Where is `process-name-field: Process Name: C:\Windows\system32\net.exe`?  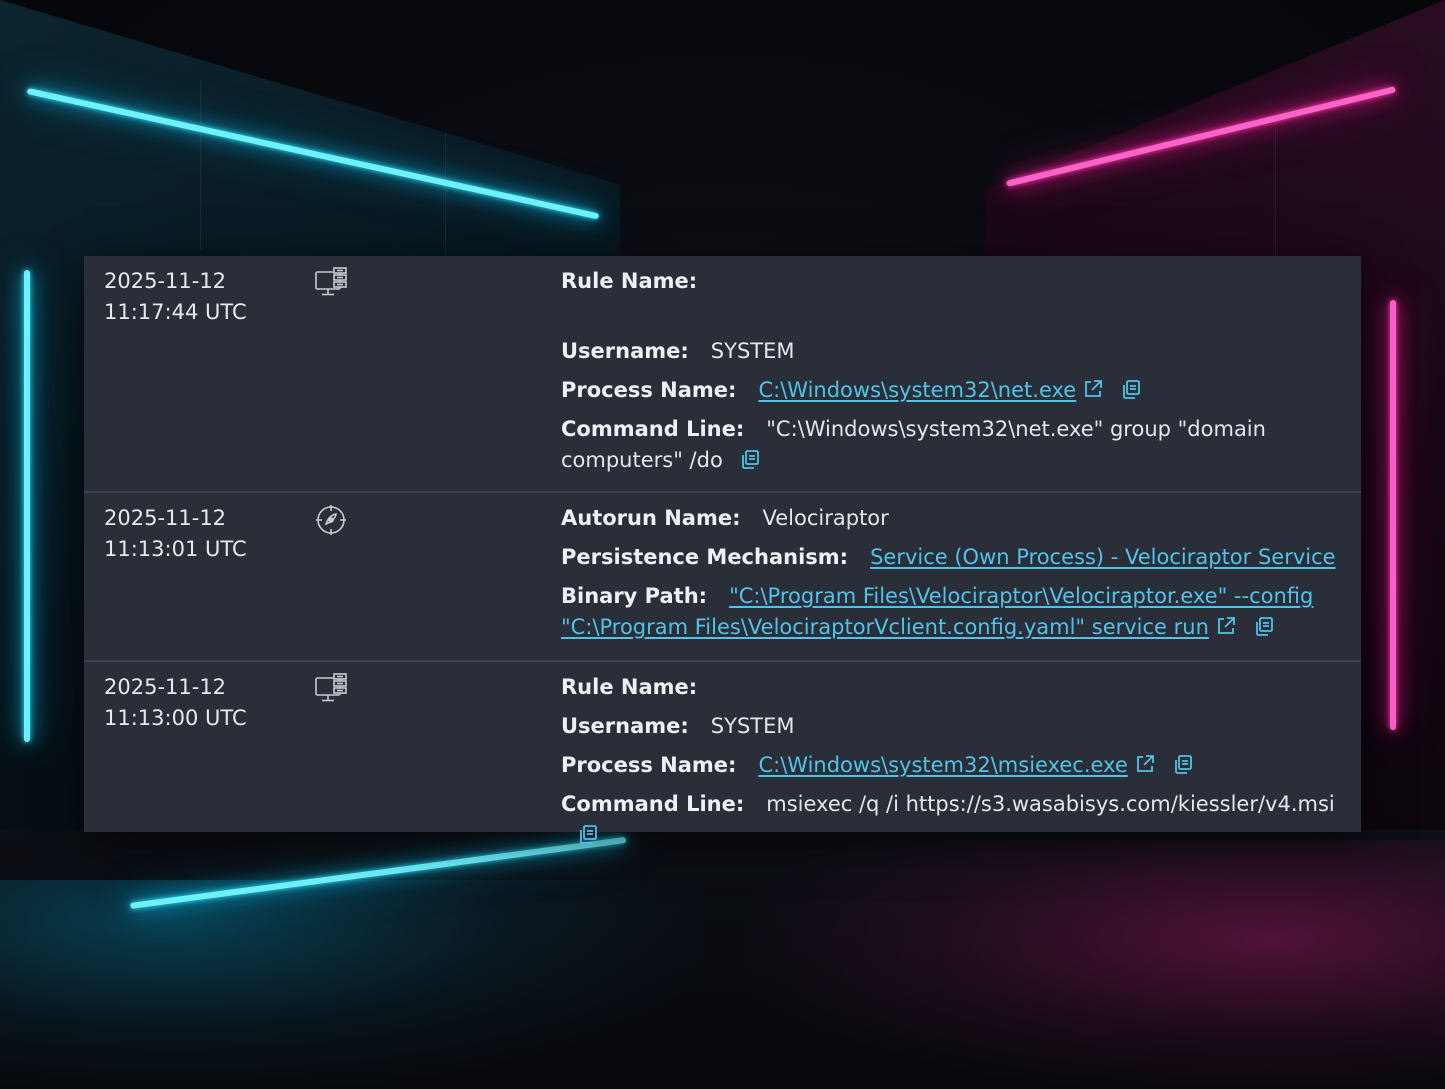
process-name-field: Process Name: C:\Windows\system32\net.exe is located at coordinates (957, 390).